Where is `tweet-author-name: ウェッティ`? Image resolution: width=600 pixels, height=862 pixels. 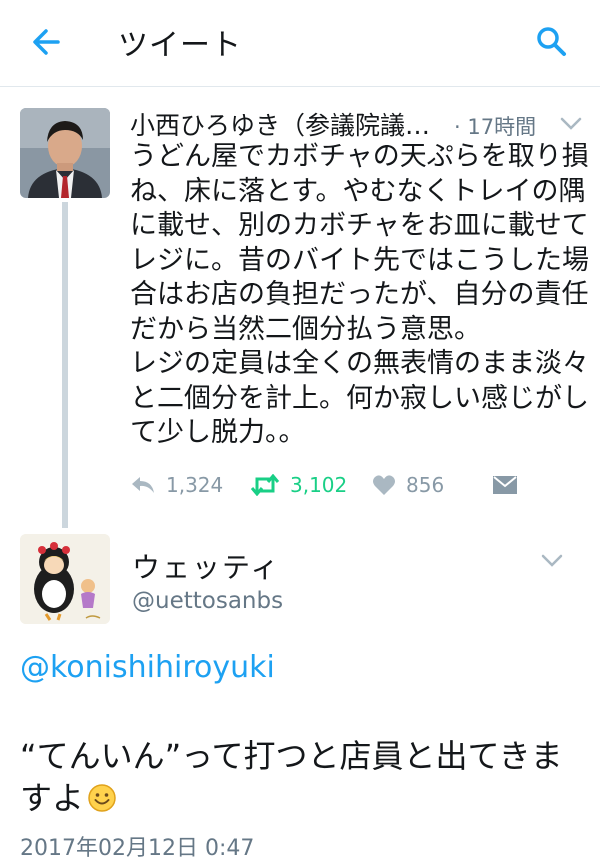 tweet-author-name: ウェッティ is located at coordinates (206, 566).